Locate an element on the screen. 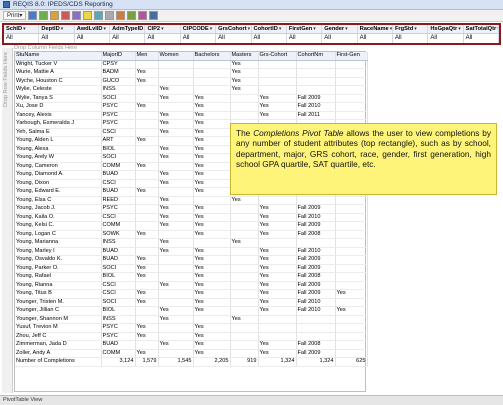  folder-icon is located at coordinates (55, 15).